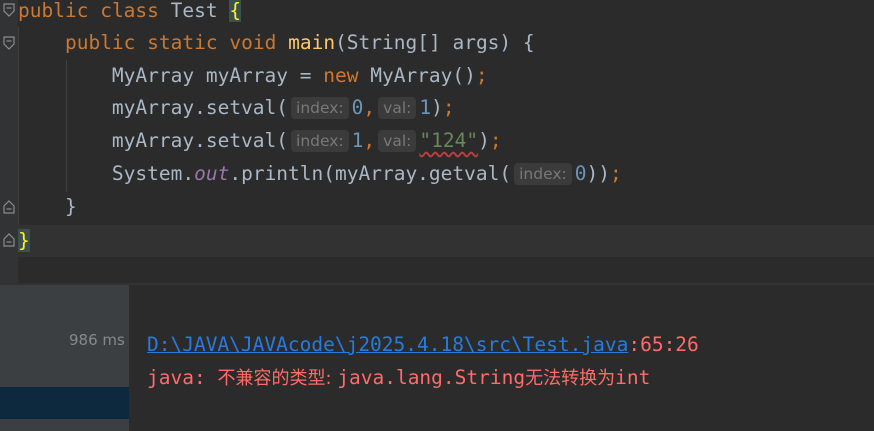 The width and height of the screenshot is (874, 431). I want to click on static-field: out, so click(212, 173).